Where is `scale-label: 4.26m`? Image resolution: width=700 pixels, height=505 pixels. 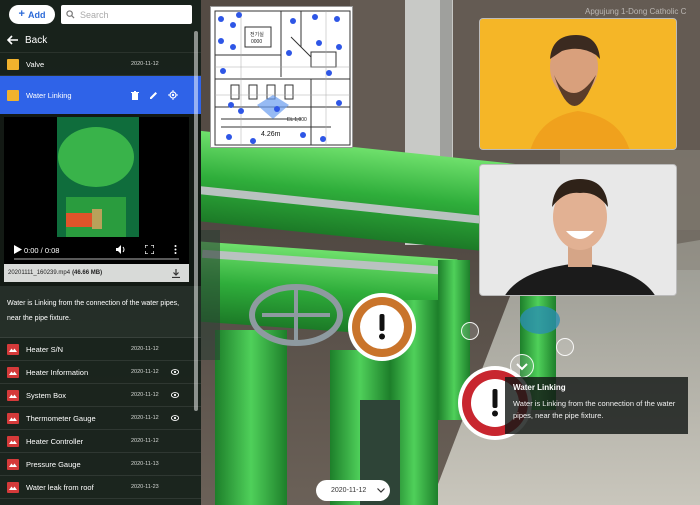
scale-label: 4.26m is located at coordinates (271, 134).